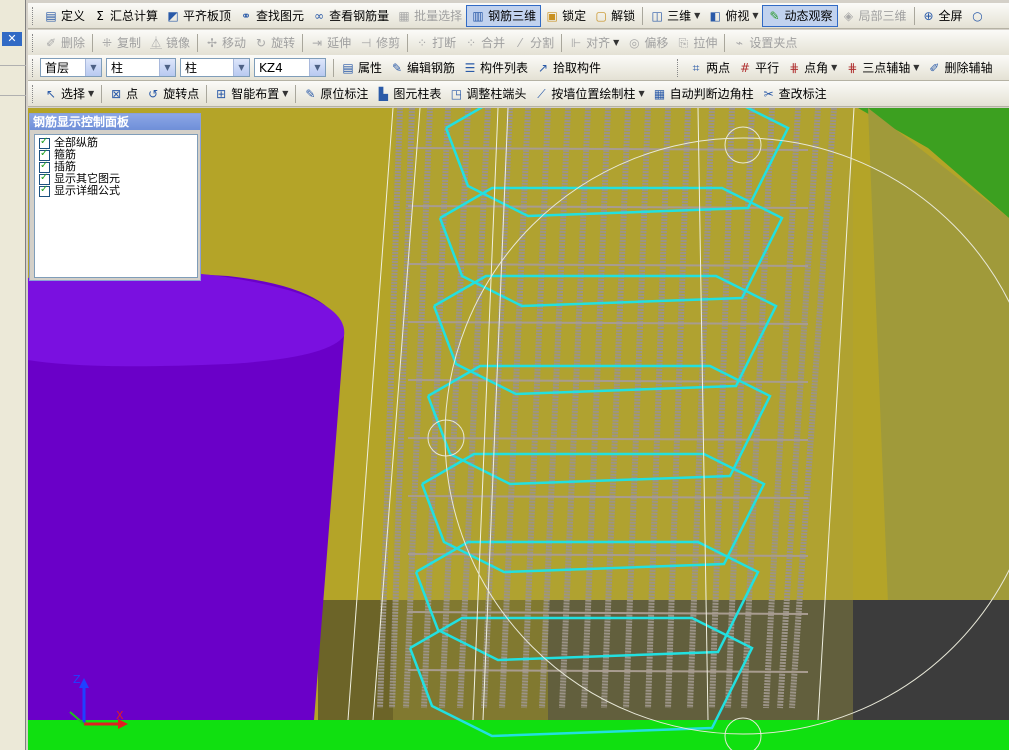 The image size is (1009, 750). What do you see at coordinates (366, 42) in the screenshot?
I see `trim-icon: ⊣` at bounding box center [366, 42].